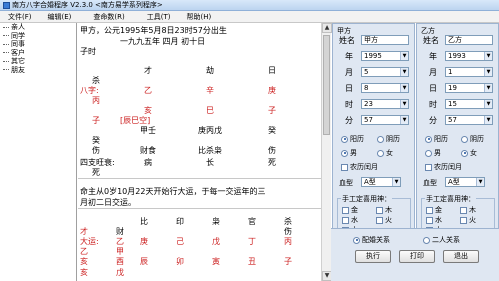  What do you see at coordinates (159, 17) in the screenshot?
I see `menu-tools: 工具(T)` at bounding box center [159, 17].